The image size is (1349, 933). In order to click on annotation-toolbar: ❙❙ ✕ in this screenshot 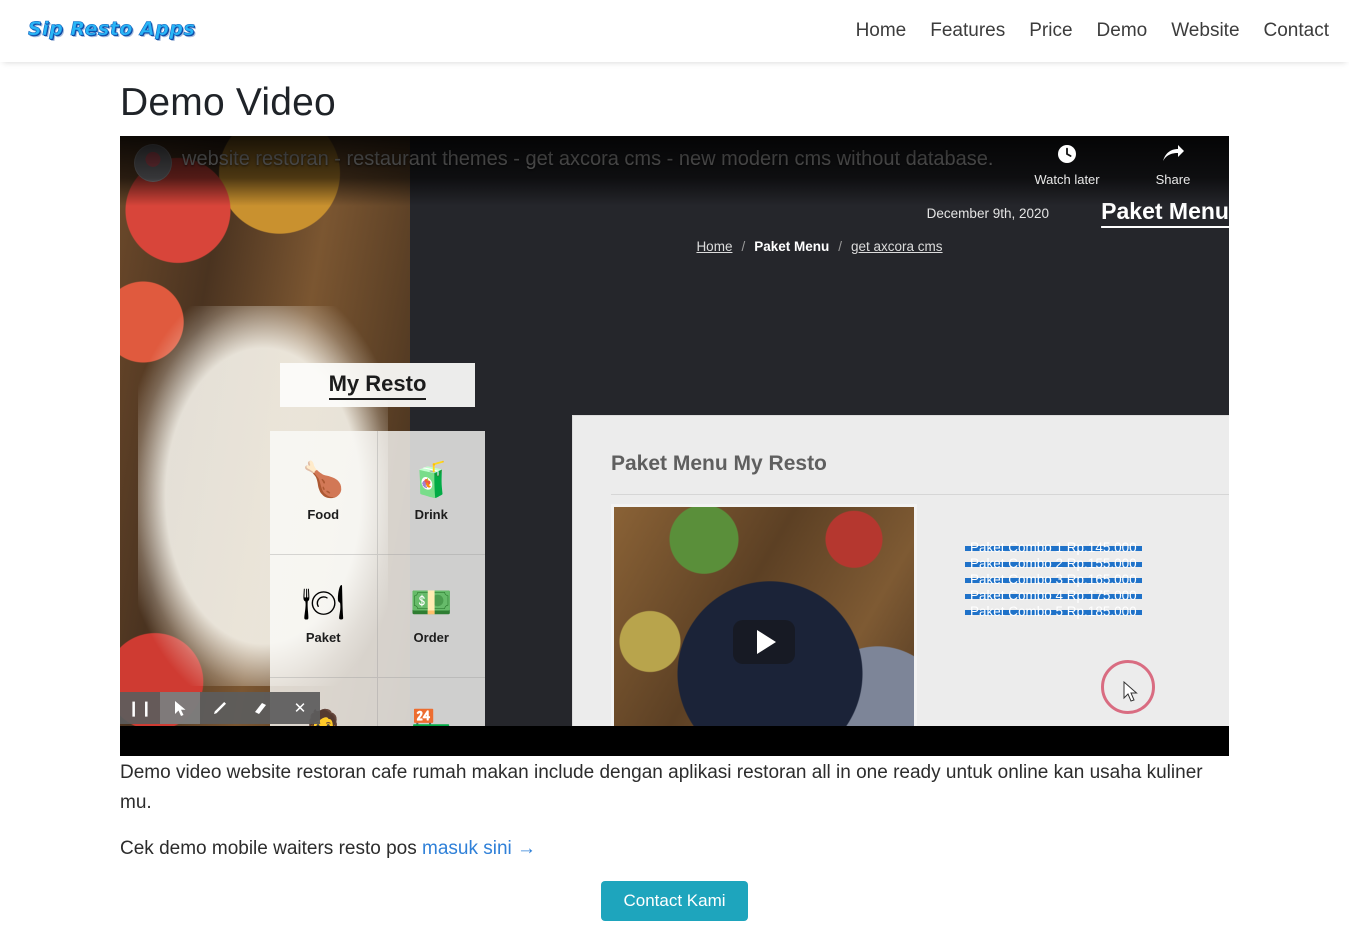, I will do `click(220, 708)`.